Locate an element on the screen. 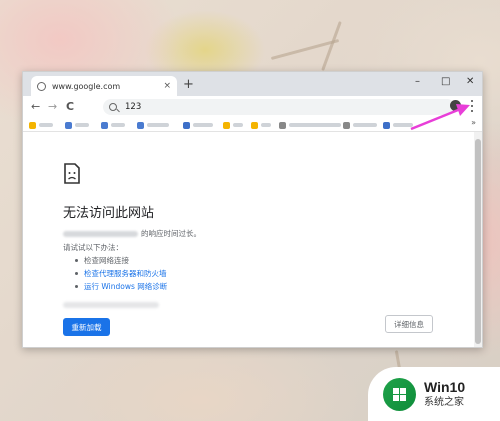  maximize-button: □ is located at coordinates (445, 82).